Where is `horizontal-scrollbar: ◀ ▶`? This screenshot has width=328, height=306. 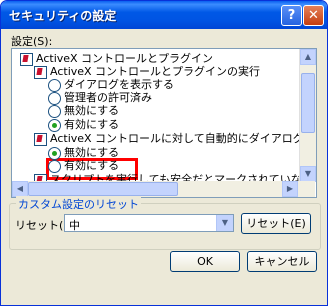 horizontal-scrollbar: ◀ ▶ is located at coordinates (163, 189).